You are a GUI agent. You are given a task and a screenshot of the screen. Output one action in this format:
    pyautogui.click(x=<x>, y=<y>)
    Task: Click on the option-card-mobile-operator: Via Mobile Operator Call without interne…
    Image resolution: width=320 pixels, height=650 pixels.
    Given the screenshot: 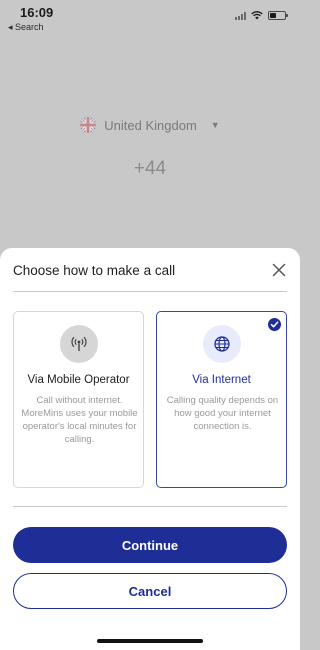 What is the action you would take?
    pyautogui.click(x=78, y=399)
    